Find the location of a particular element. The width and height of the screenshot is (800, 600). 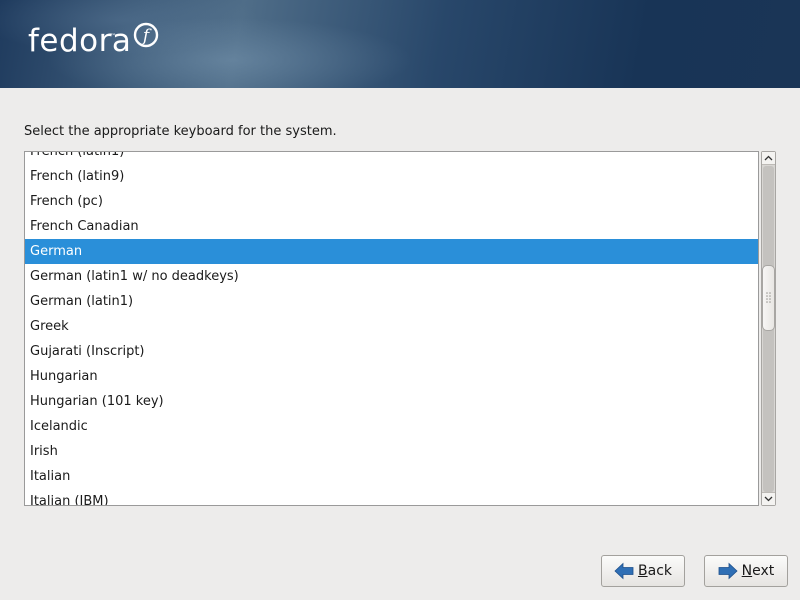

fedora-header-banner: fedora f ™ is located at coordinates (400, 44).